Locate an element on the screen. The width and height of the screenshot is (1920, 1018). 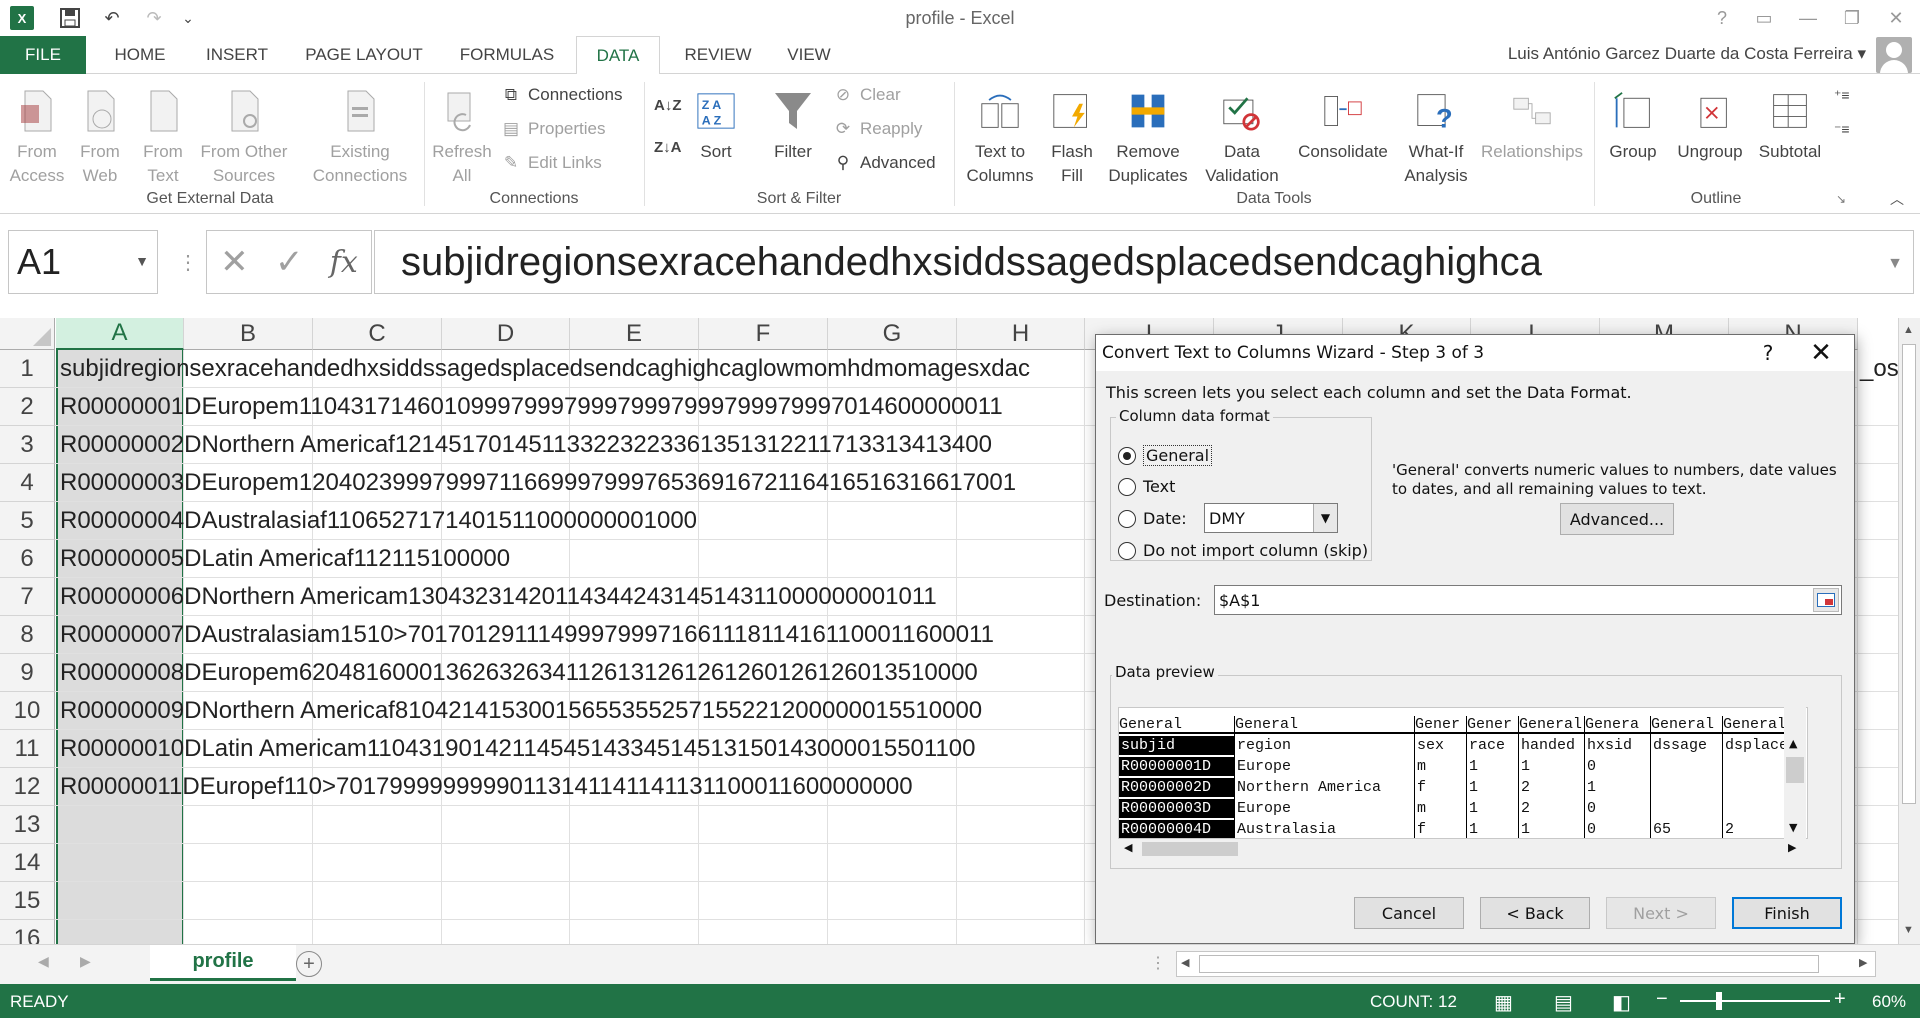
row-header-9: 9 is located at coordinates (27, 673).